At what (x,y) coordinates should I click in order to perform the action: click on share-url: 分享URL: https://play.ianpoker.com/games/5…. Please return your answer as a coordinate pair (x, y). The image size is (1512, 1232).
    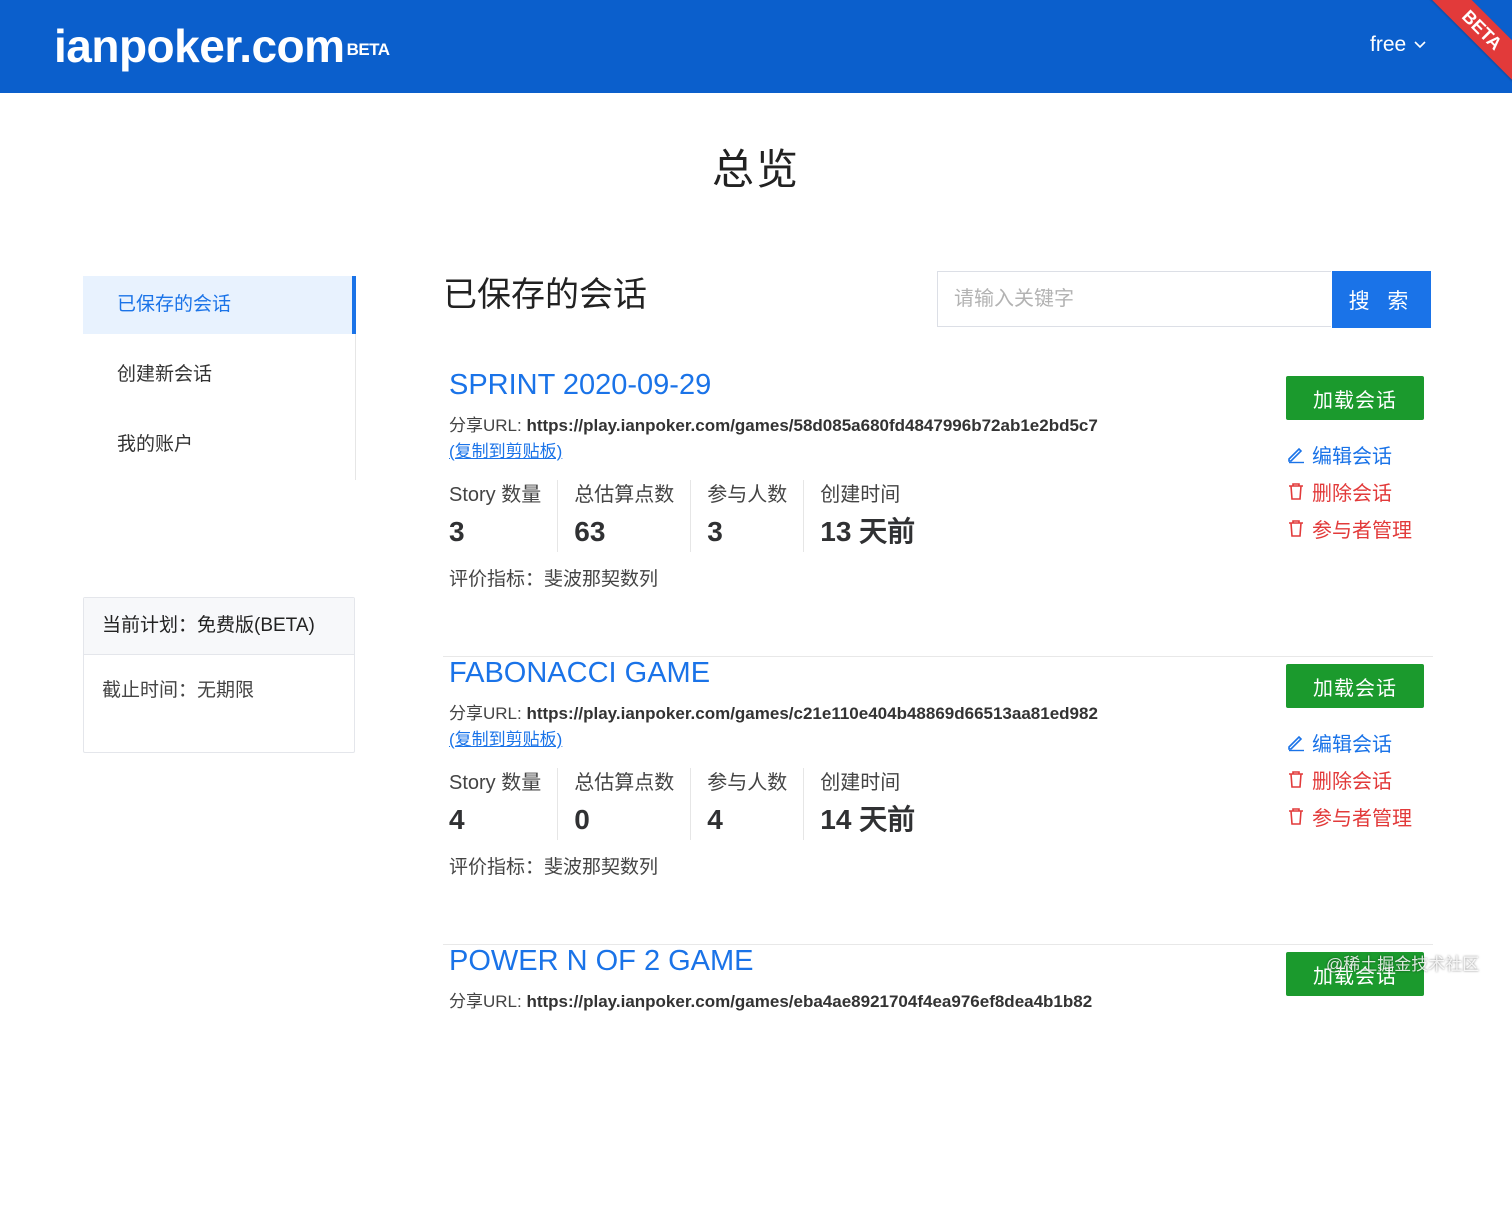
    Looking at the image, I should click on (773, 423).